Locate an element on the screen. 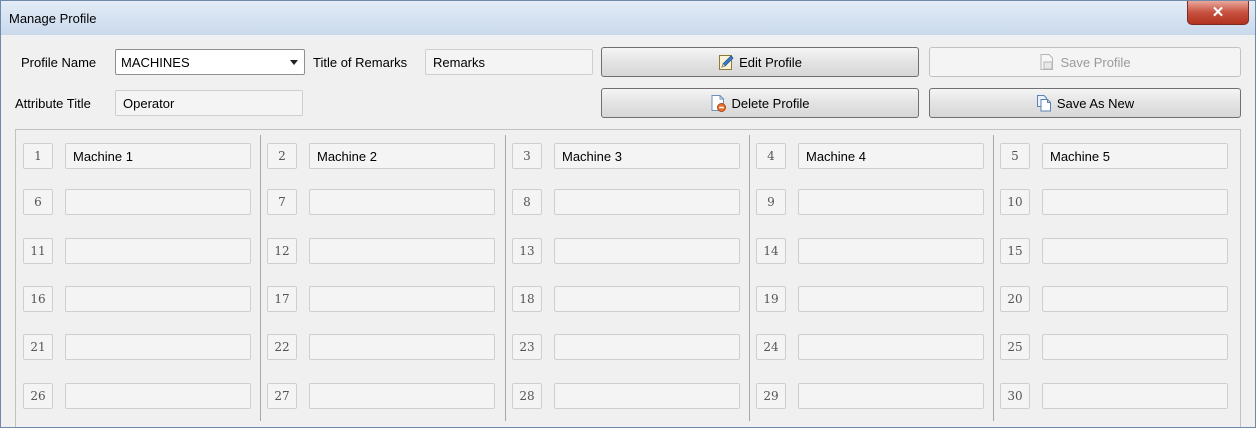  attribute-number-2: 2 is located at coordinates (282, 156).